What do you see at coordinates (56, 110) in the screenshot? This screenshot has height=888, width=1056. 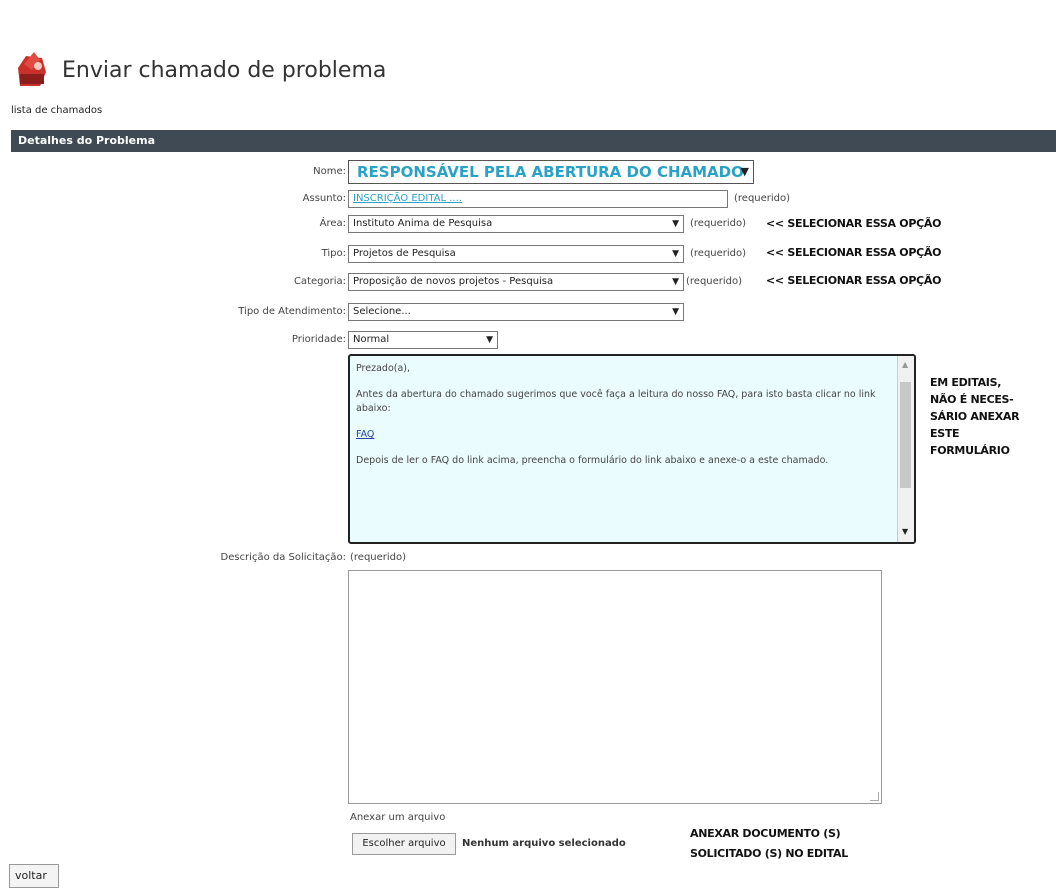 I see `list-link: lista de chamados` at bounding box center [56, 110].